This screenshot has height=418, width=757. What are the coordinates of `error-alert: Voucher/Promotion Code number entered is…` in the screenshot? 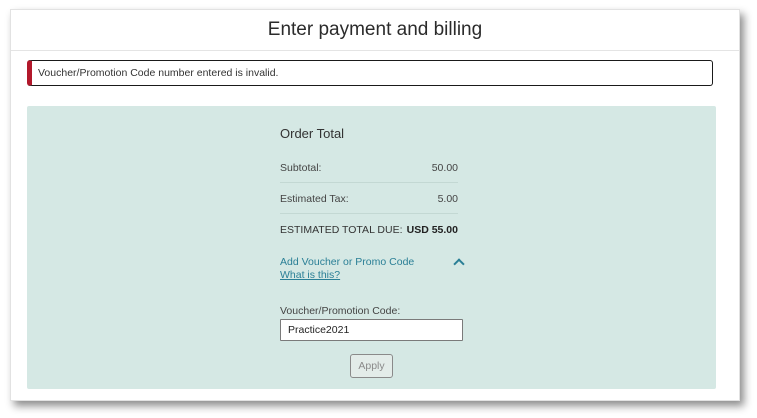 It's located at (370, 73).